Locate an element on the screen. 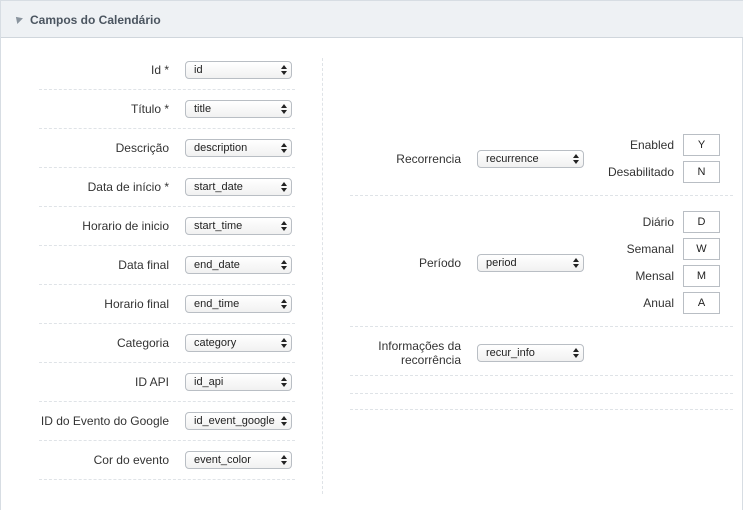 The image size is (743, 510). recurrence-disabled-input: N is located at coordinates (701, 172).